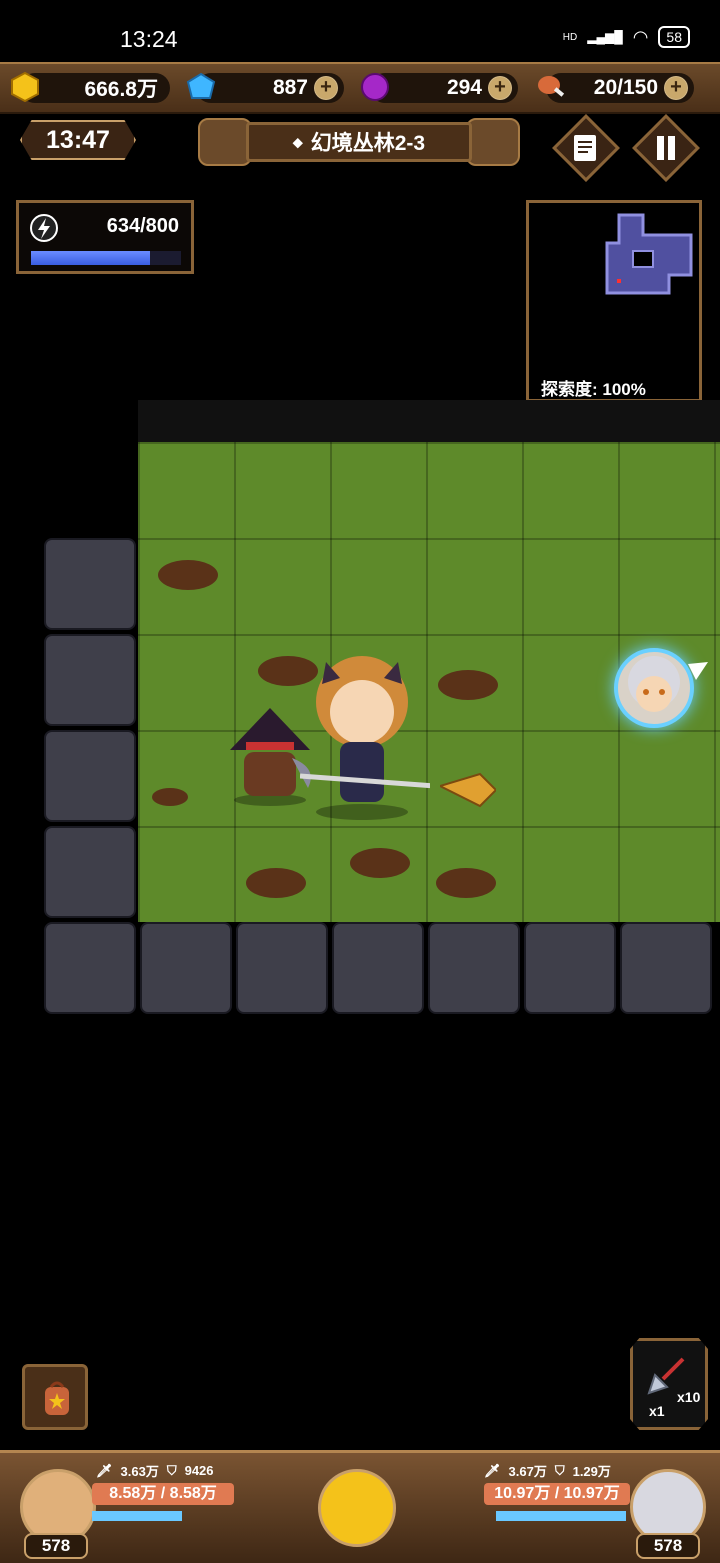 This screenshot has height=1563, width=720. I want to click on meat-icon, so click(551, 86).